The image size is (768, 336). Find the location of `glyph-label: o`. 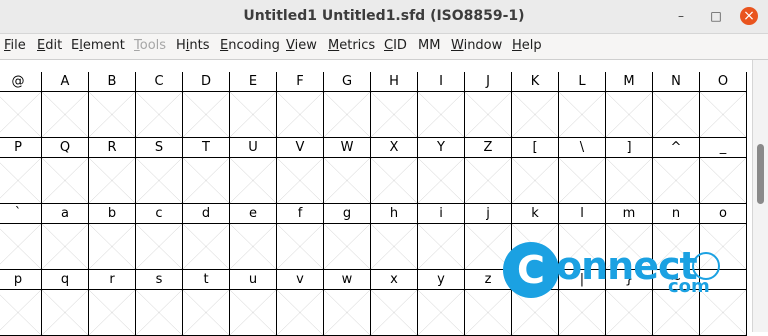

glyph-label: o is located at coordinates (723, 214).